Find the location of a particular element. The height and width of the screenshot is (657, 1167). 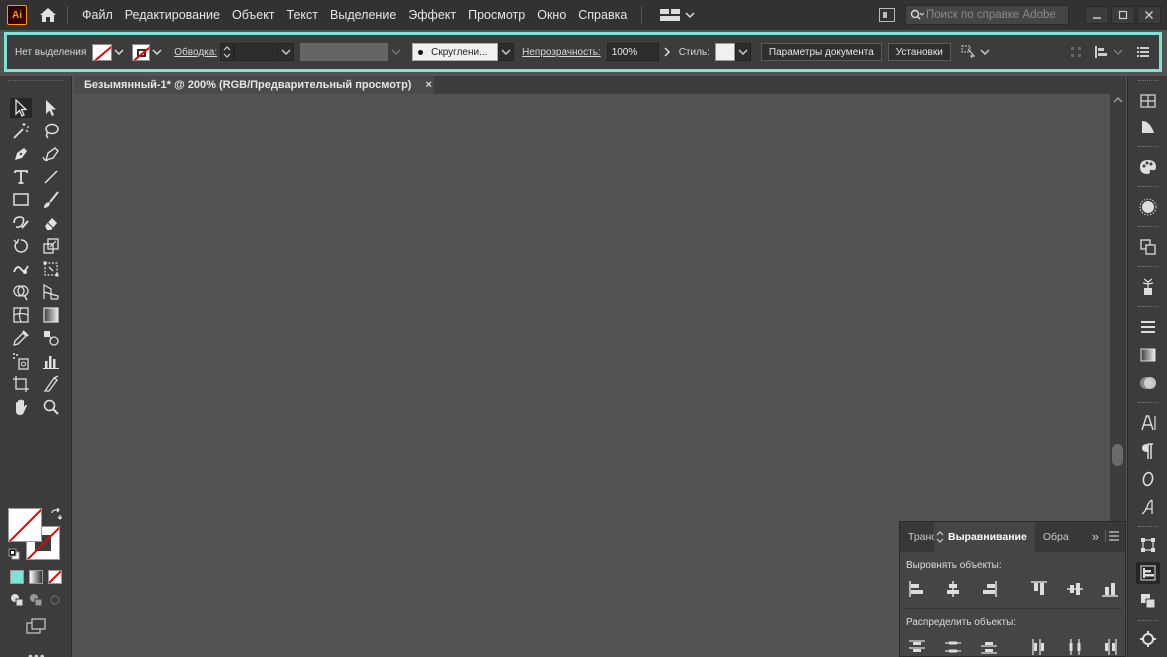

type-tool-icon is located at coordinates (21, 177).